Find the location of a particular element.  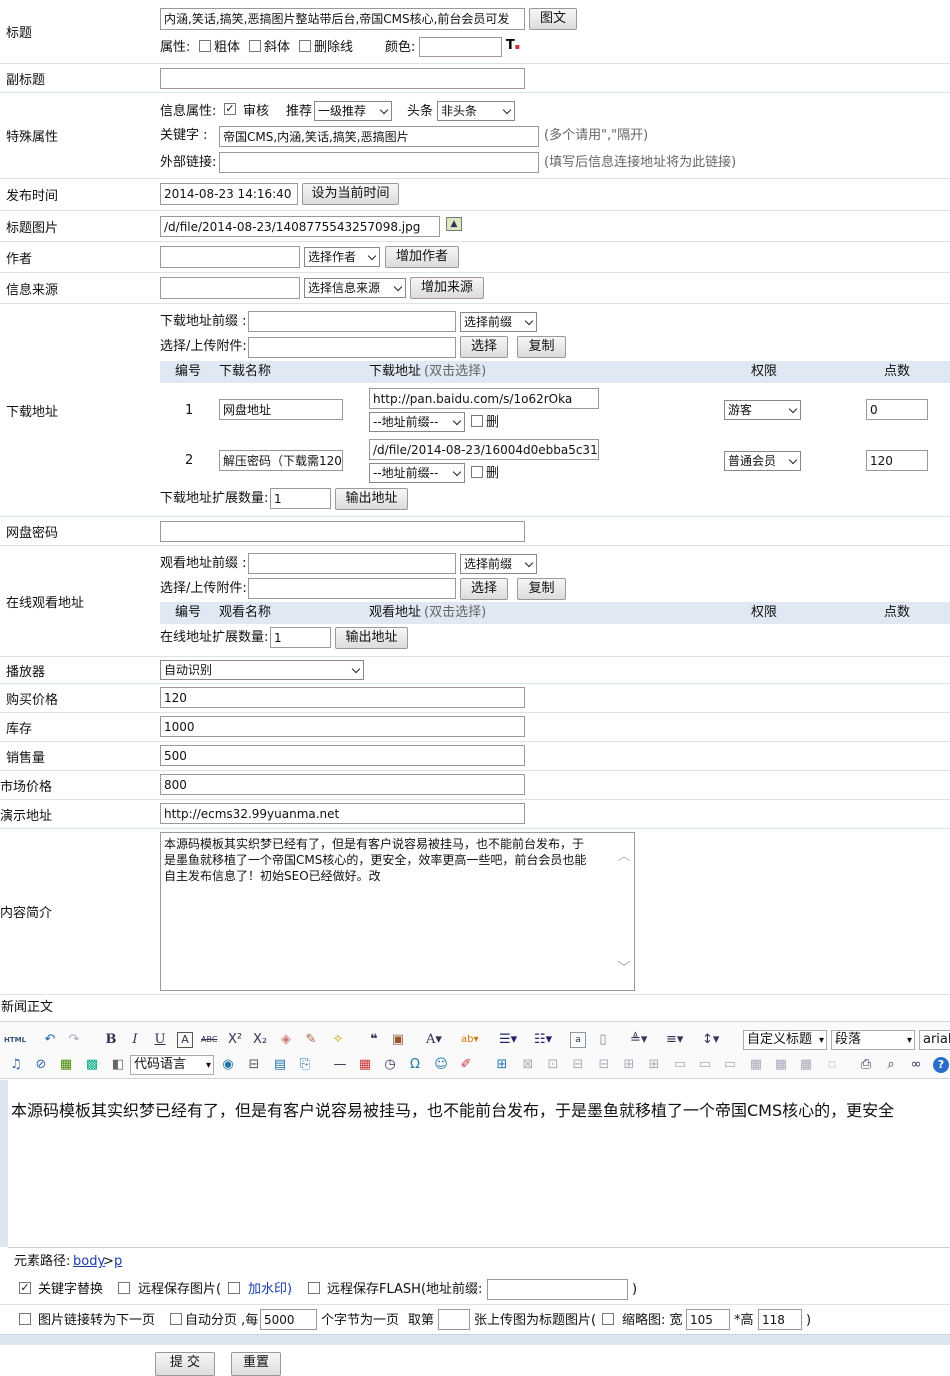

online-prefix-select: 选择前缀 is located at coordinates (498, 564).